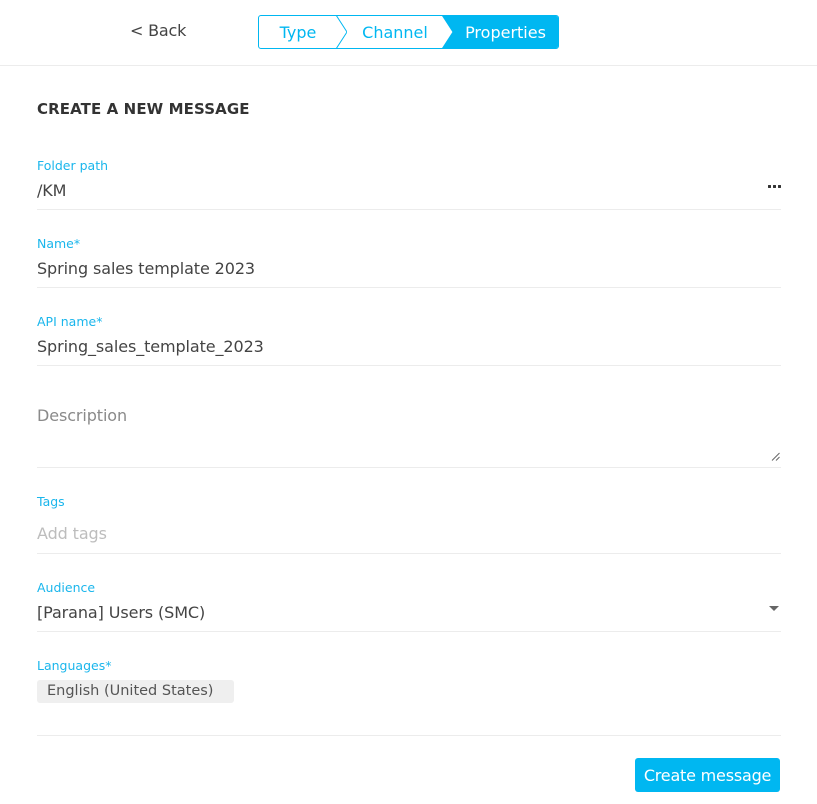 The width and height of the screenshot is (817, 804). Describe the element at coordinates (143, 109) in the screenshot. I see `page-title: CREATE A NEW MESSAGE` at that location.